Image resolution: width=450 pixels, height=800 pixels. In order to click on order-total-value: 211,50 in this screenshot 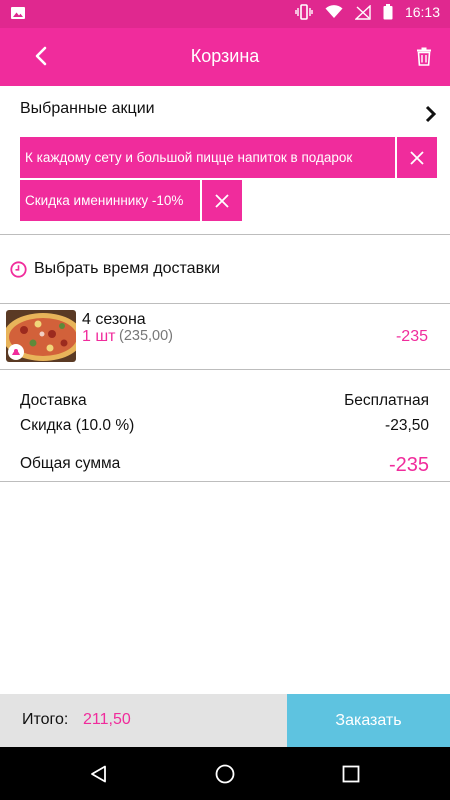, I will do `click(107, 719)`.